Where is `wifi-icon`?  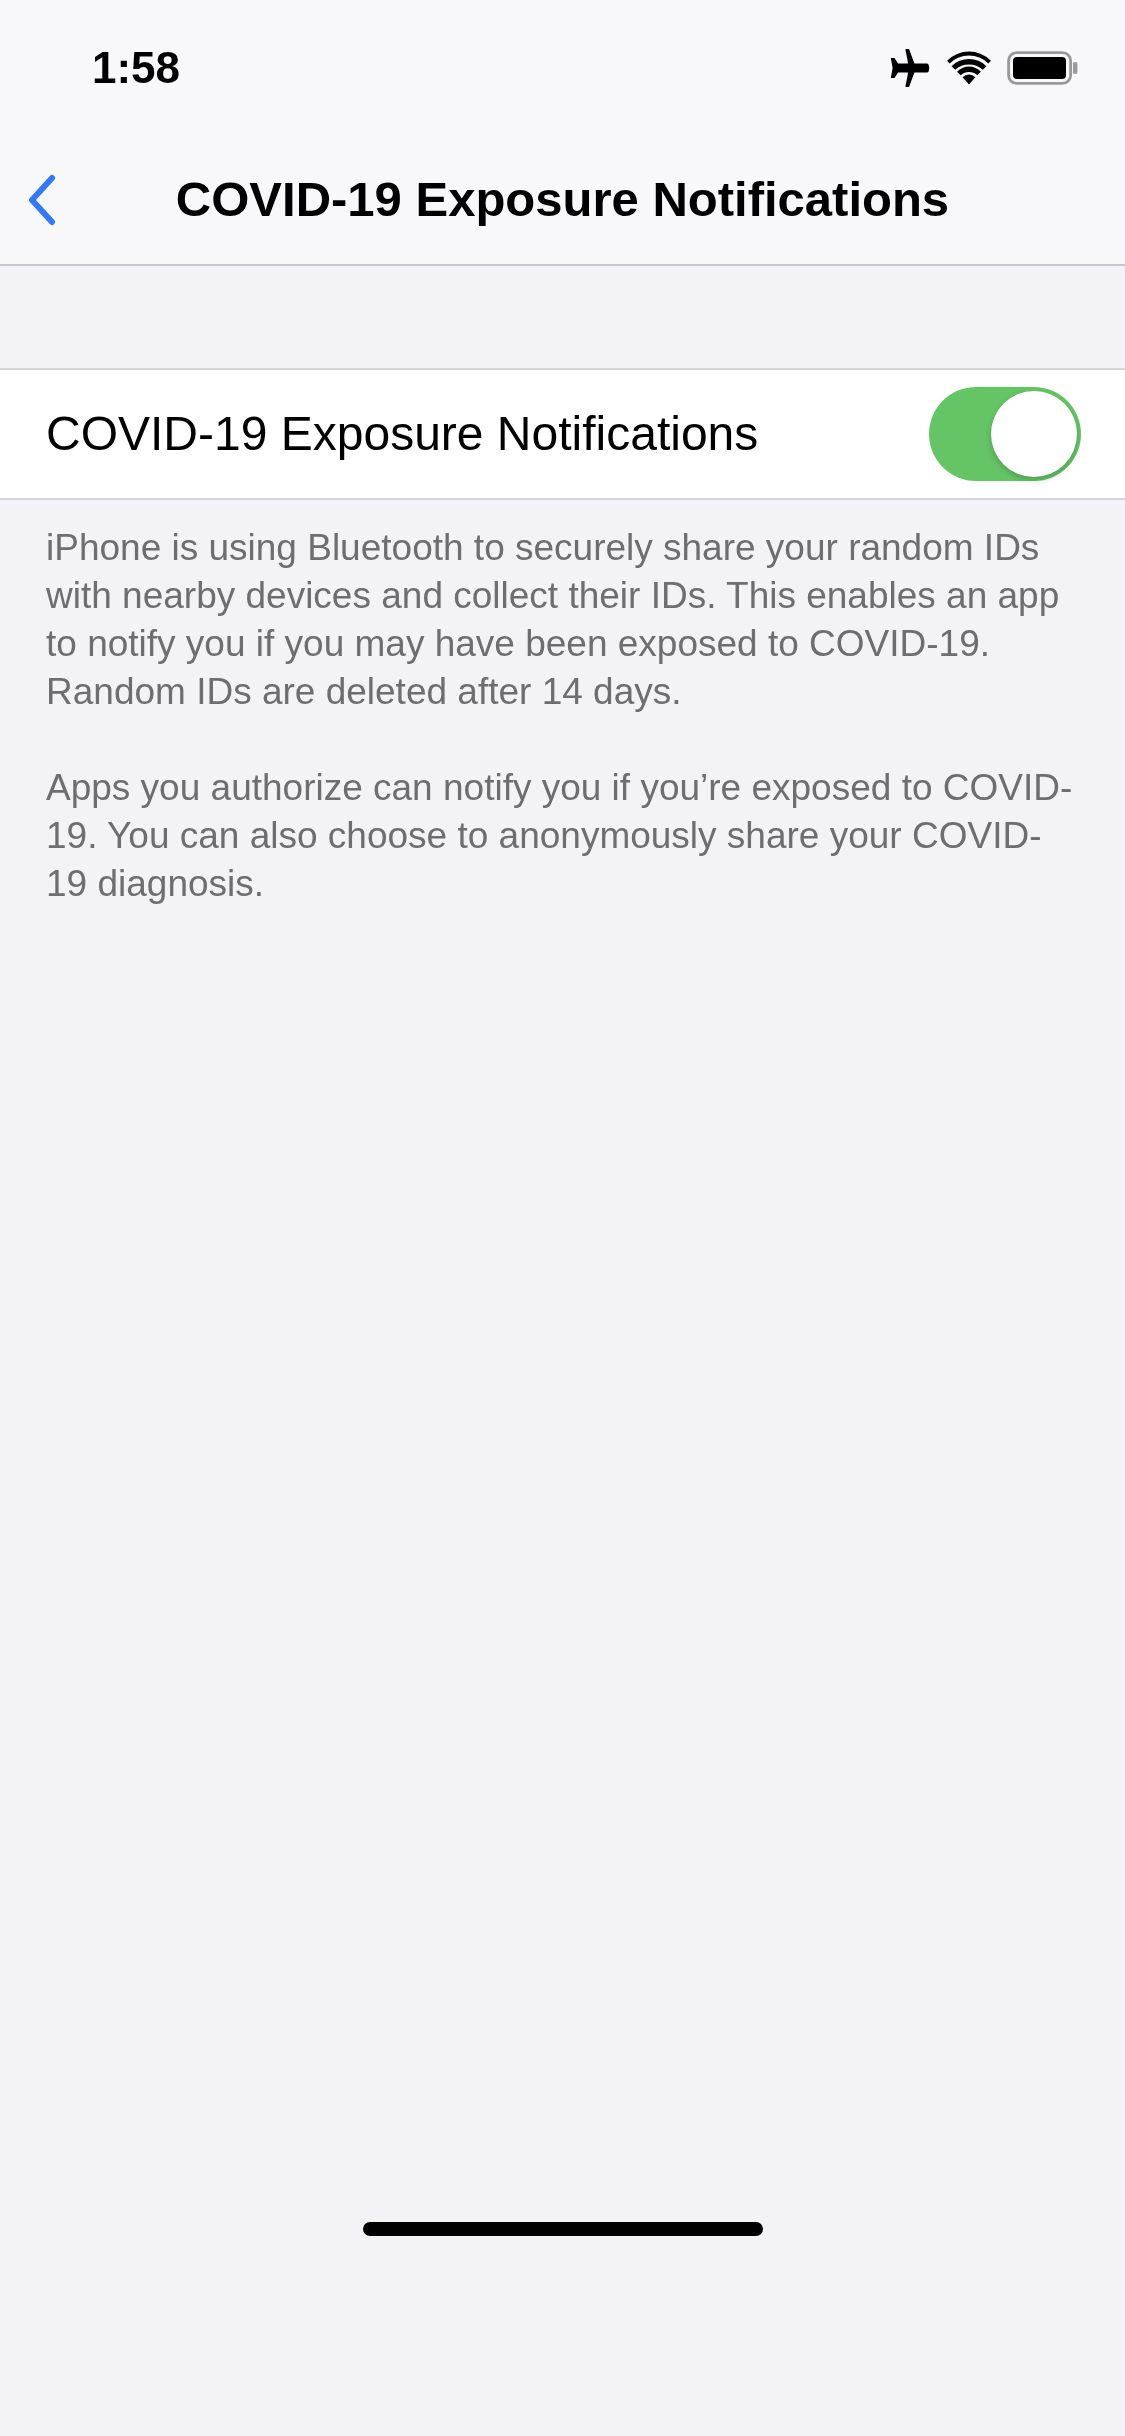 wifi-icon is located at coordinates (969, 68).